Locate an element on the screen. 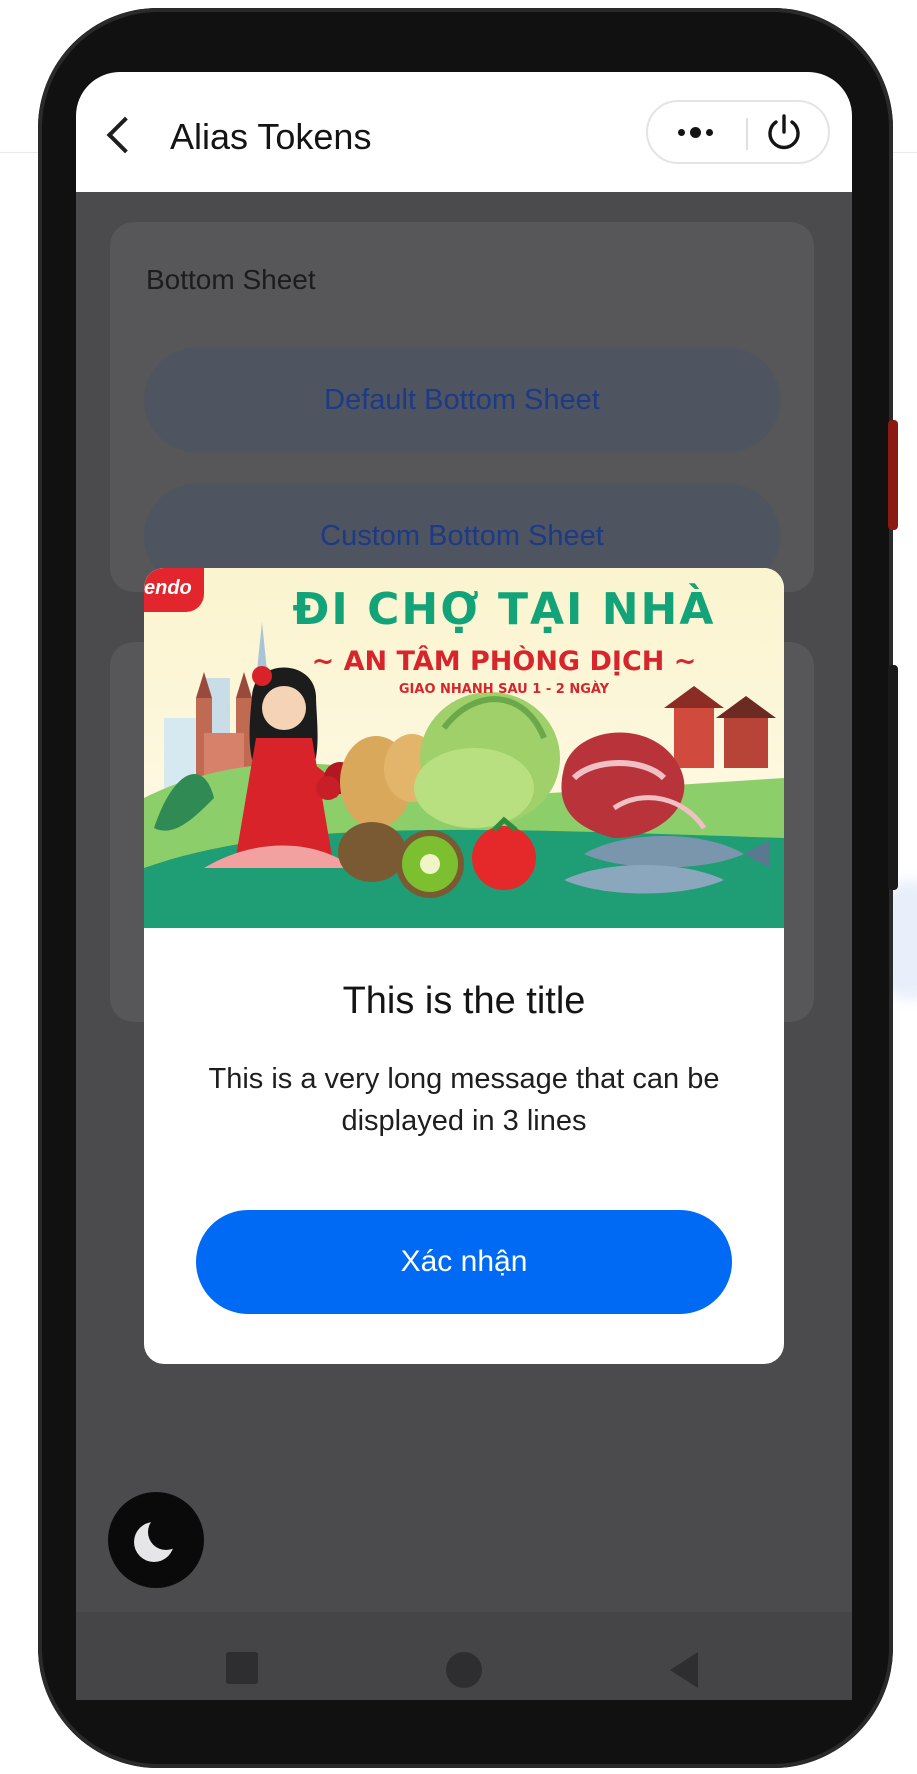 This screenshot has width=917, height=1774. recent-apps-icon is located at coordinates (242, 1668).